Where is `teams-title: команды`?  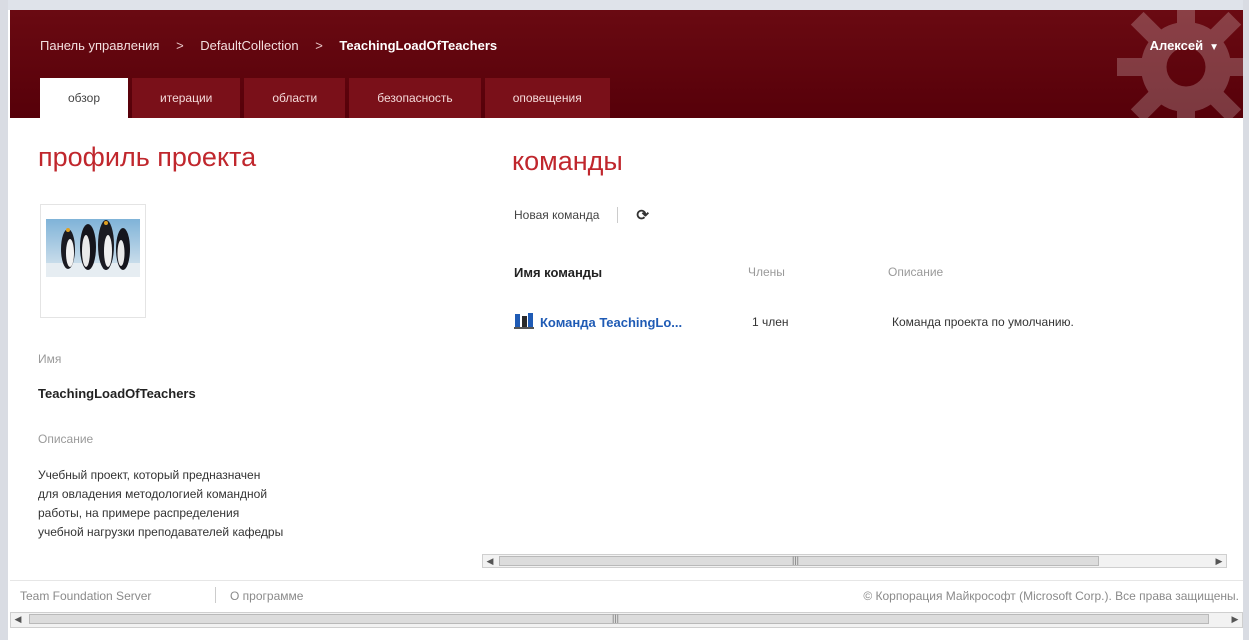 teams-title: команды is located at coordinates (567, 161).